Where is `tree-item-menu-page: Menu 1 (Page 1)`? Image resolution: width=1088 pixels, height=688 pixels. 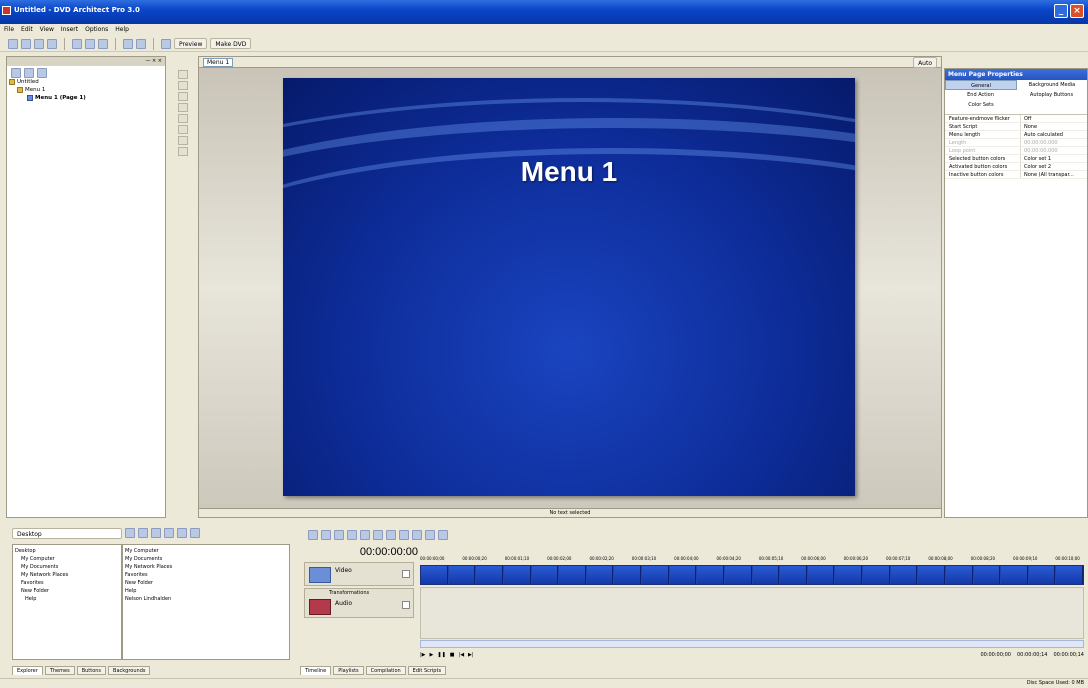
tree-item-menu-page: Menu 1 (Page 1) is located at coordinates (87, 98).